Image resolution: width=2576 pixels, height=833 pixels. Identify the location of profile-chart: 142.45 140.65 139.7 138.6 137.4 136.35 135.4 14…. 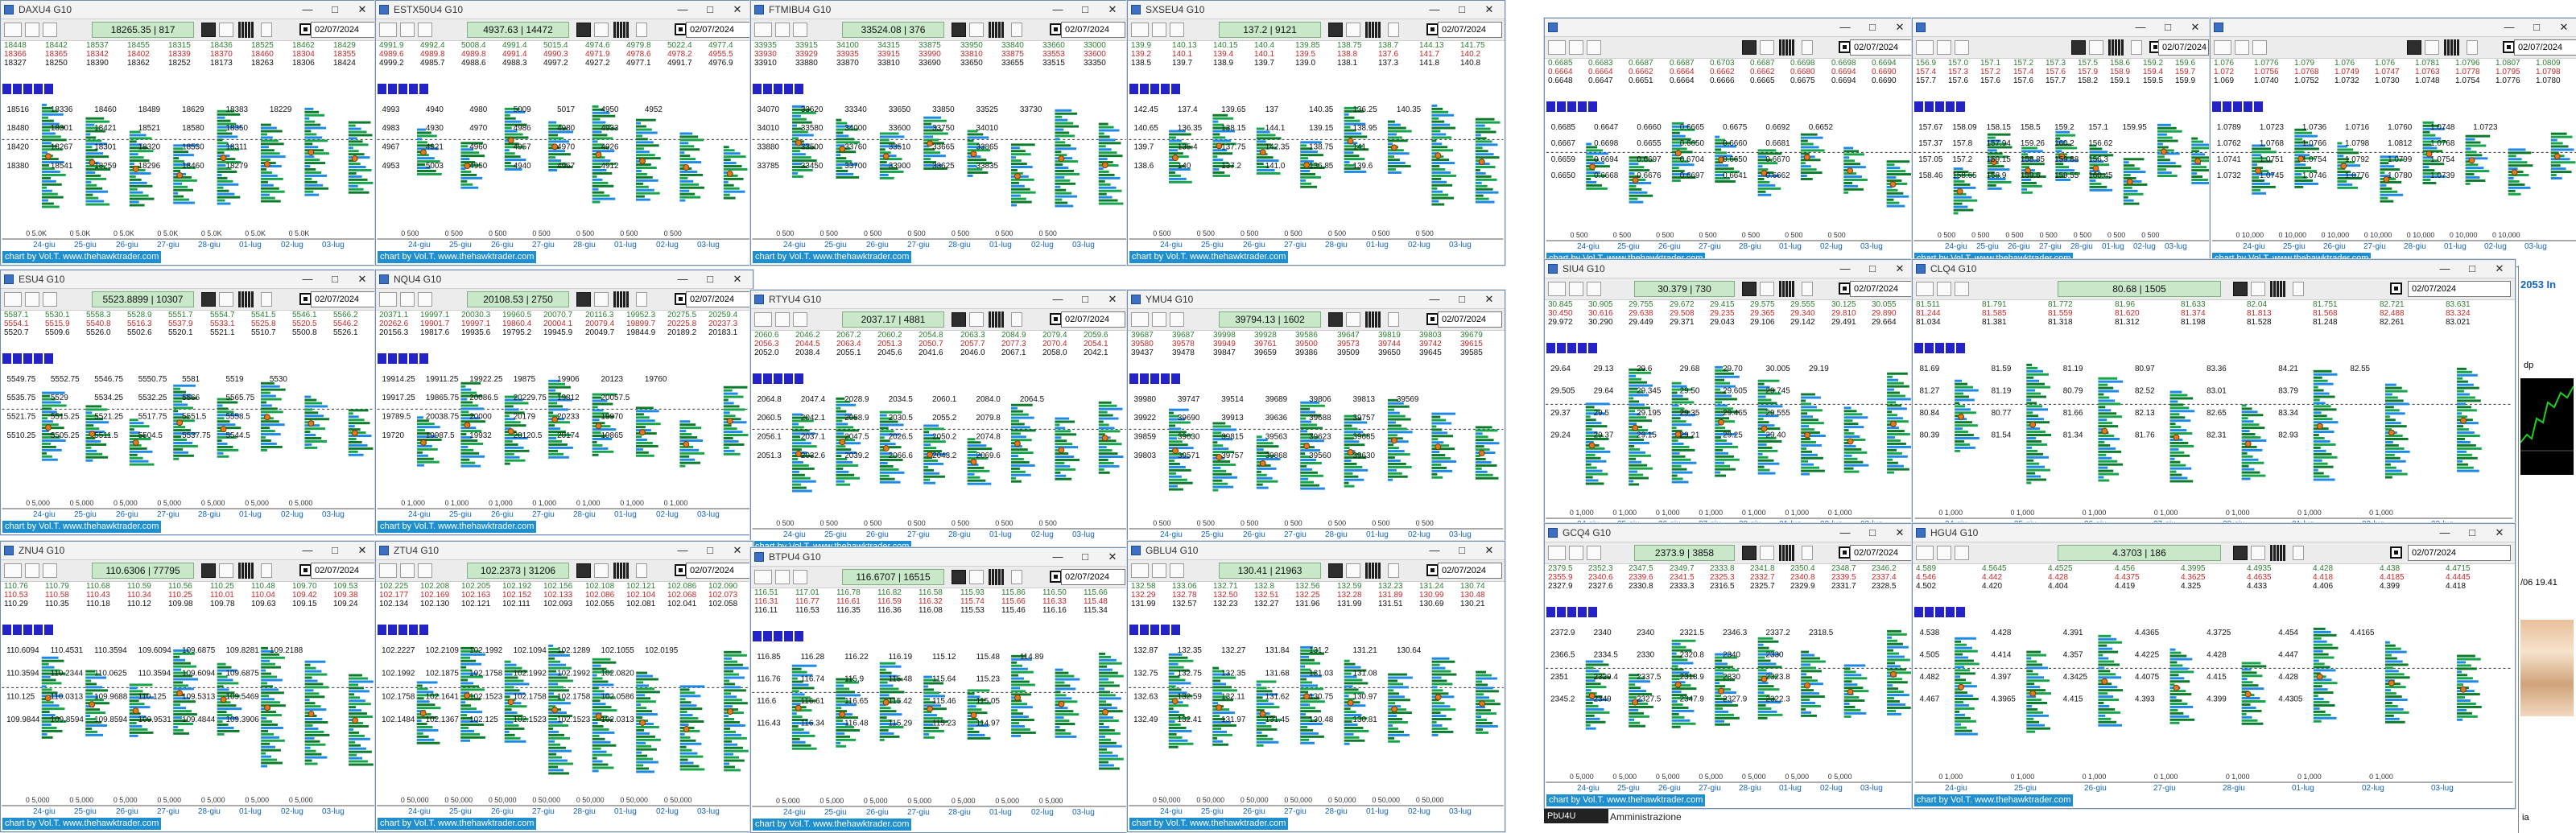
(1316, 168).